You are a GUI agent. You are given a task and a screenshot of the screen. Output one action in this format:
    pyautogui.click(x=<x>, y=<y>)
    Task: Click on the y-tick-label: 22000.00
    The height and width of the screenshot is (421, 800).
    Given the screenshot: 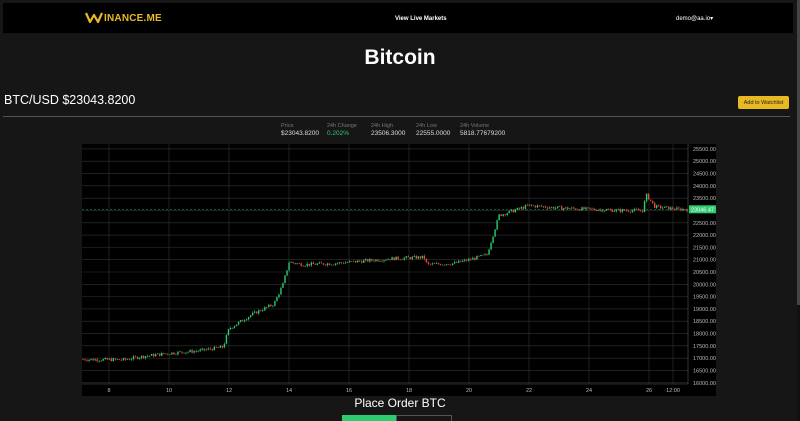 What is the action you would take?
    pyautogui.click(x=704, y=236)
    